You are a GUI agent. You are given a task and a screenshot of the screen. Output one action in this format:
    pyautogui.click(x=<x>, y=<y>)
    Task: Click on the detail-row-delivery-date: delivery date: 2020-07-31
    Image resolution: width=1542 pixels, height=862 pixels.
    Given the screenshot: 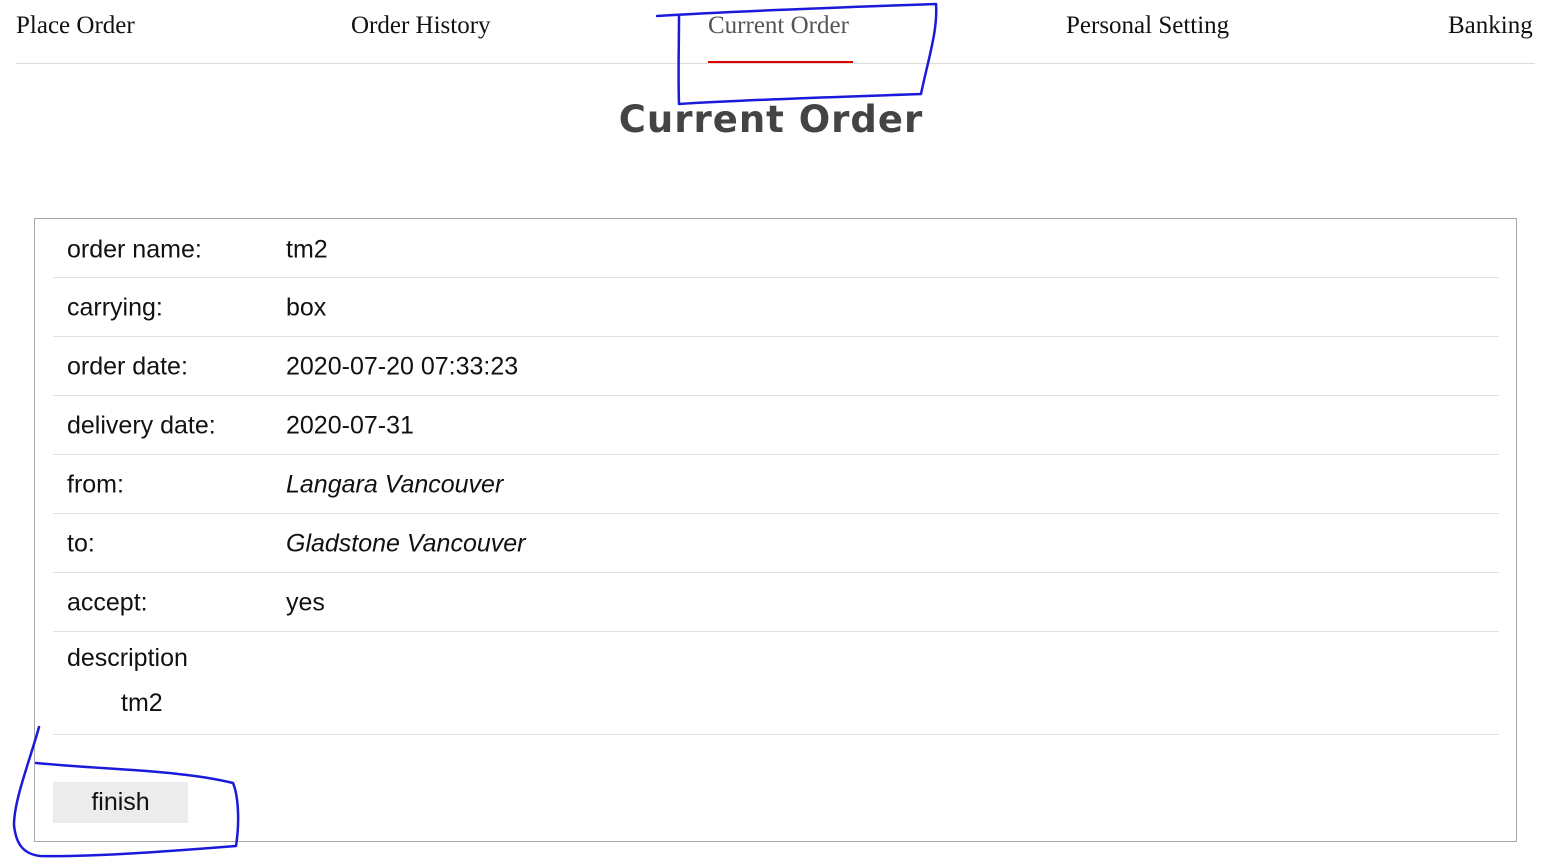 What is the action you would take?
    pyautogui.click(x=776, y=425)
    